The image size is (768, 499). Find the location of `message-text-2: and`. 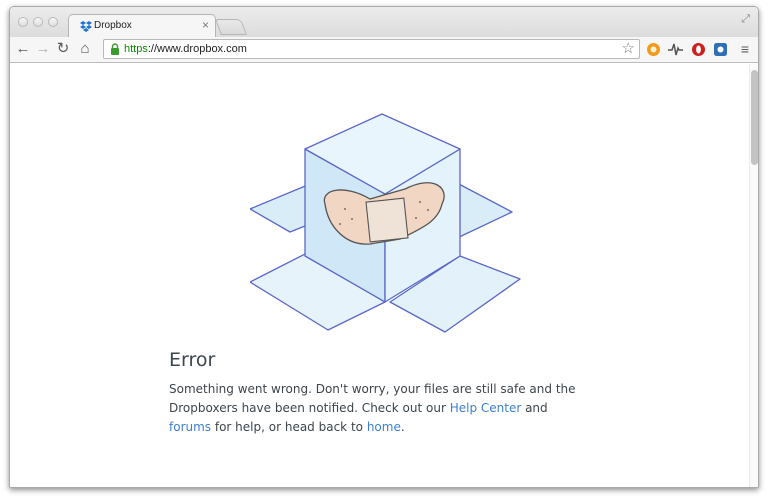

message-text-2: and is located at coordinates (534, 408).